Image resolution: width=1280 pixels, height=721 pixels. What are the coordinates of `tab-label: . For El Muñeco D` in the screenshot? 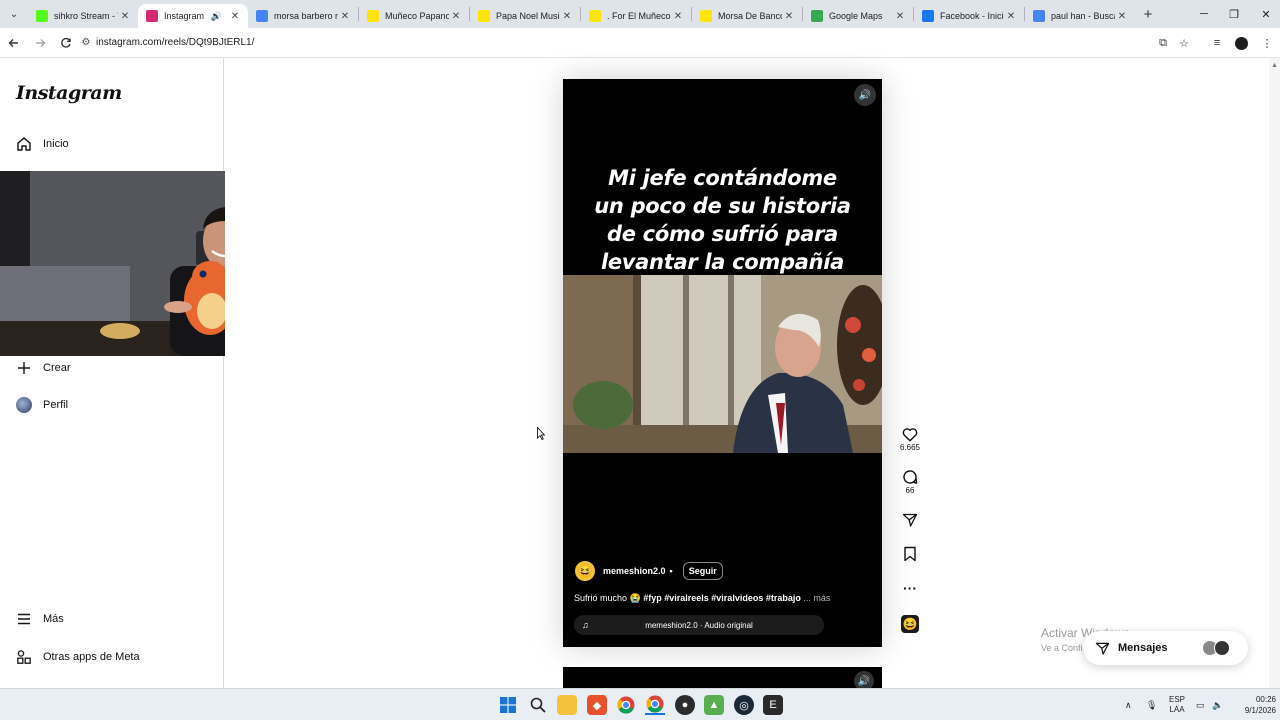 It's located at (639, 16).